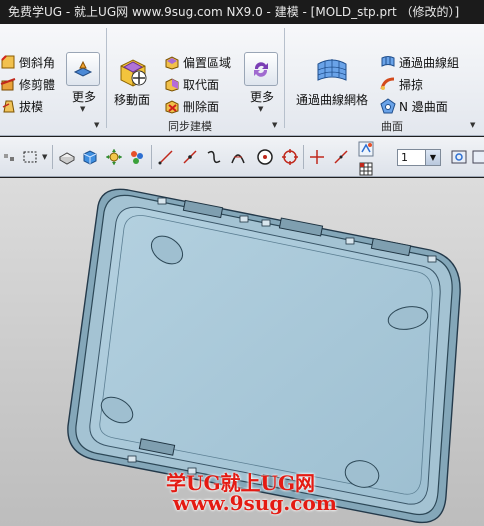 The width and height of the screenshot is (484, 526). What do you see at coordinates (172, 85) in the screenshot?
I see `replace-face-icon` at bounding box center [172, 85].